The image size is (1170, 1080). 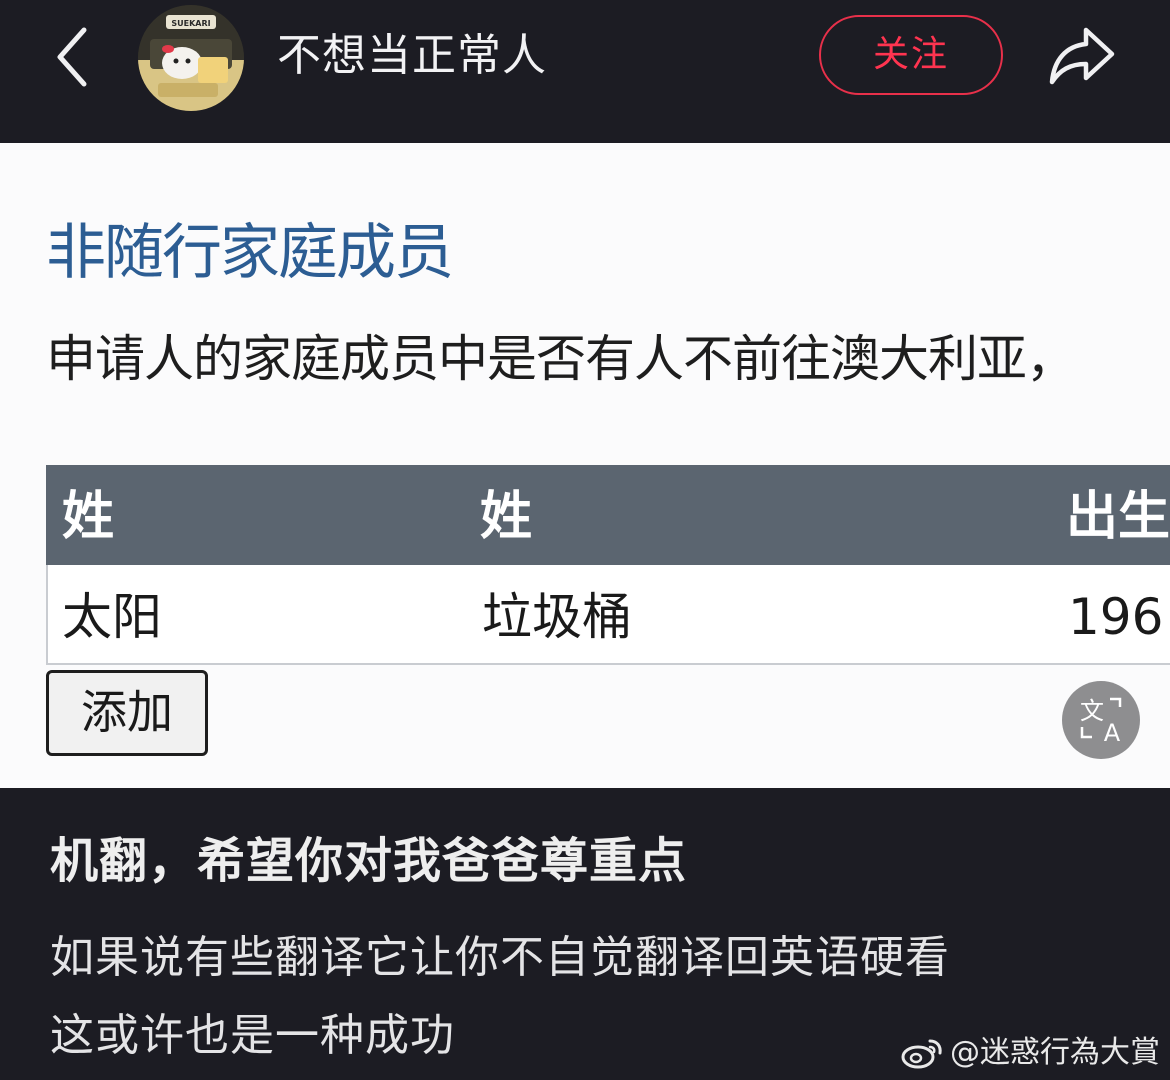 What do you see at coordinates (190, 23) in the screenshot?
I see `svg-text: SUEKARI` at bounding box center [190, 23].